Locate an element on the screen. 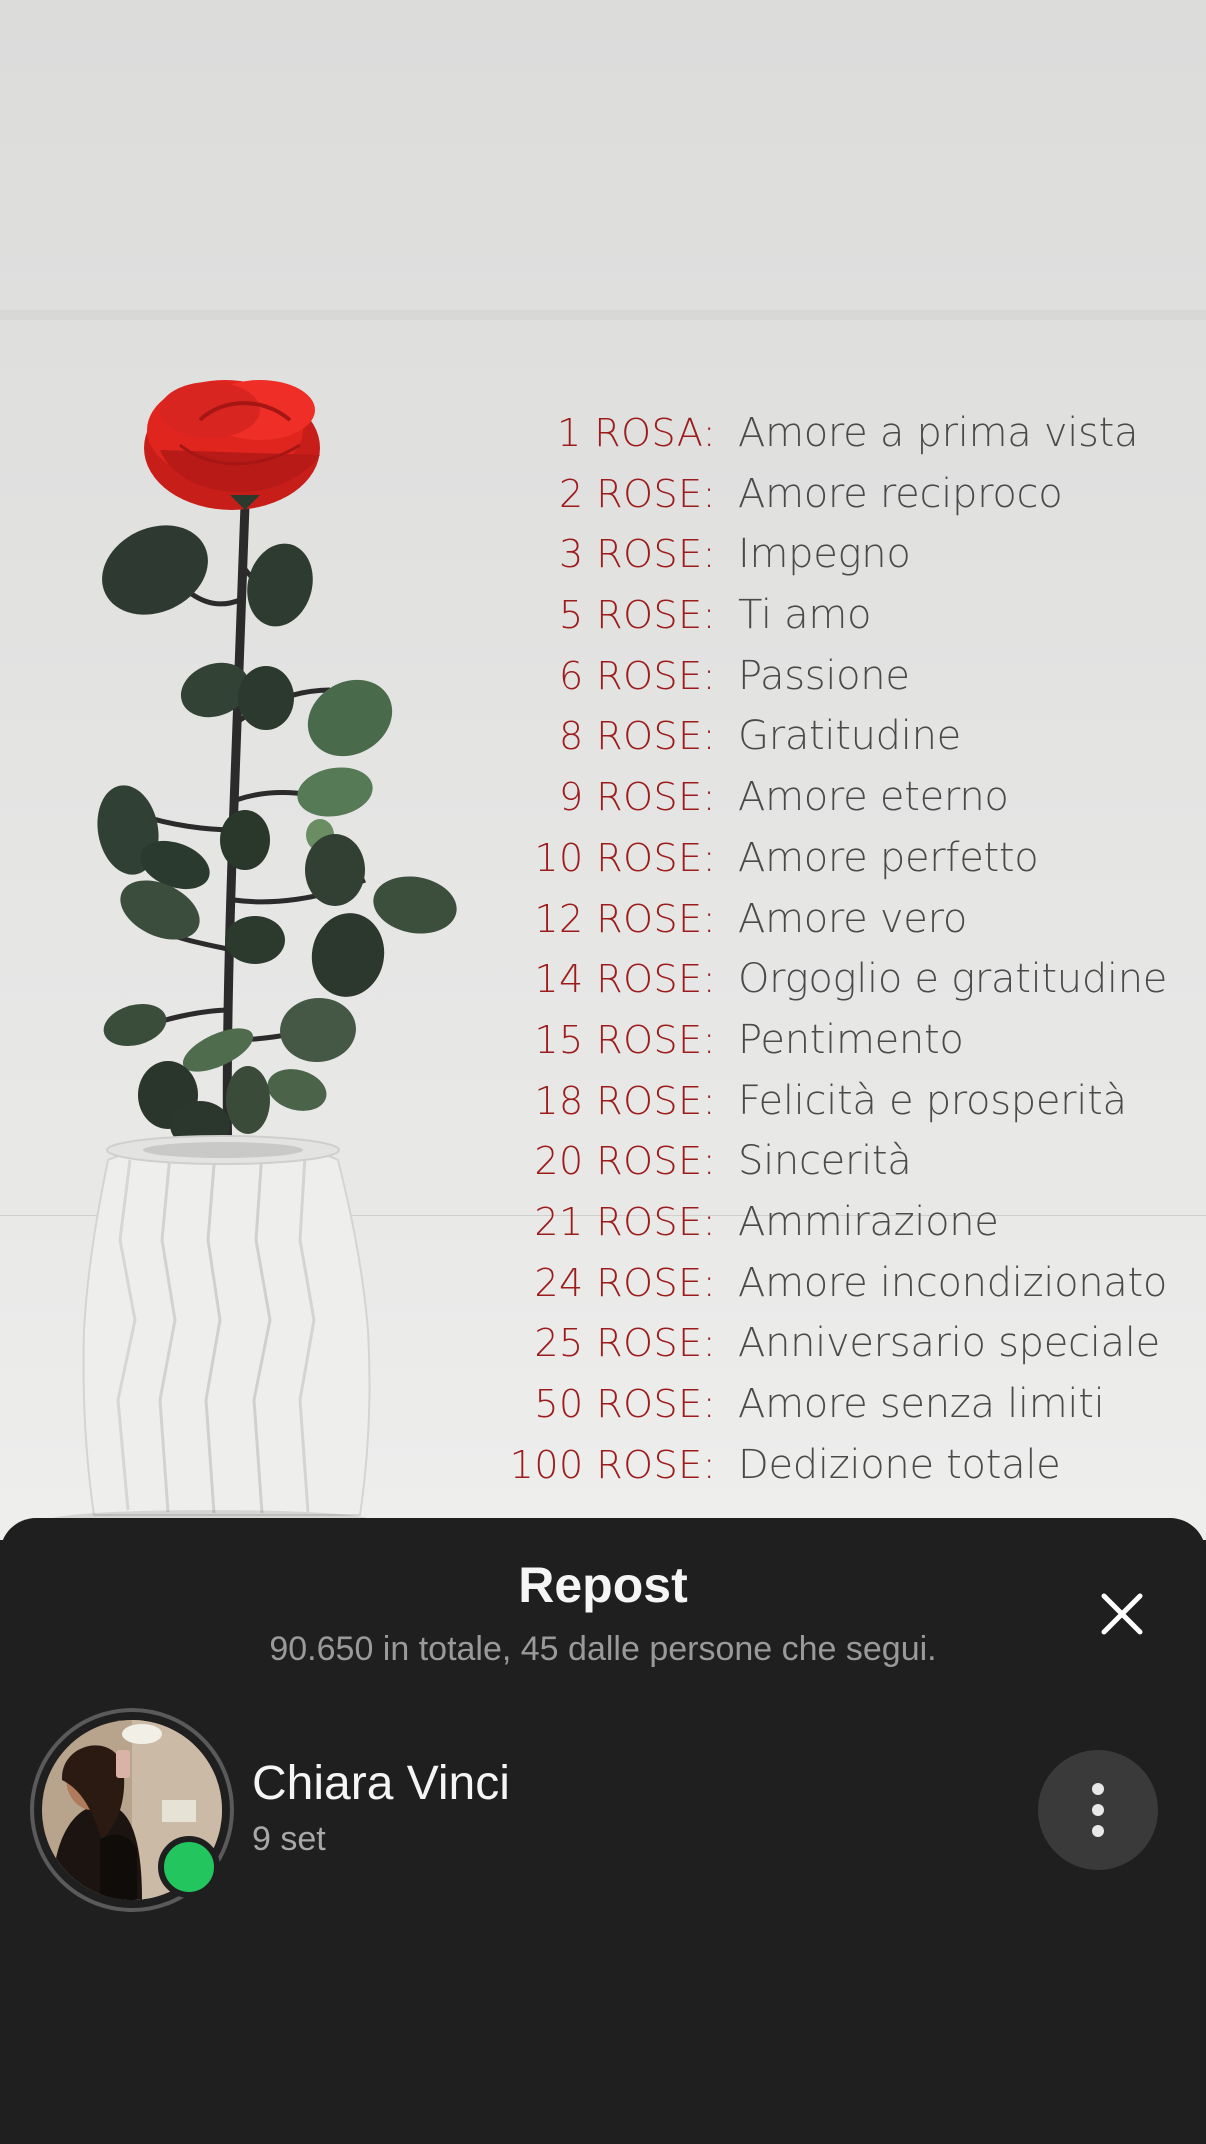 The height and width of the screenshot is (2144, 1206). list-item: 18 ROSE: Felicità e prosperità is located at coordinates (850, 1108).